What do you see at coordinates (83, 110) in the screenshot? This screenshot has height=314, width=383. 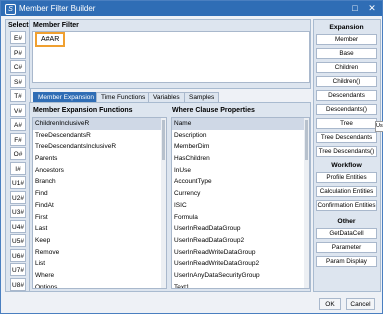 I see `functions-header: Member Expansion Functions` at bounding box center [83, 110].